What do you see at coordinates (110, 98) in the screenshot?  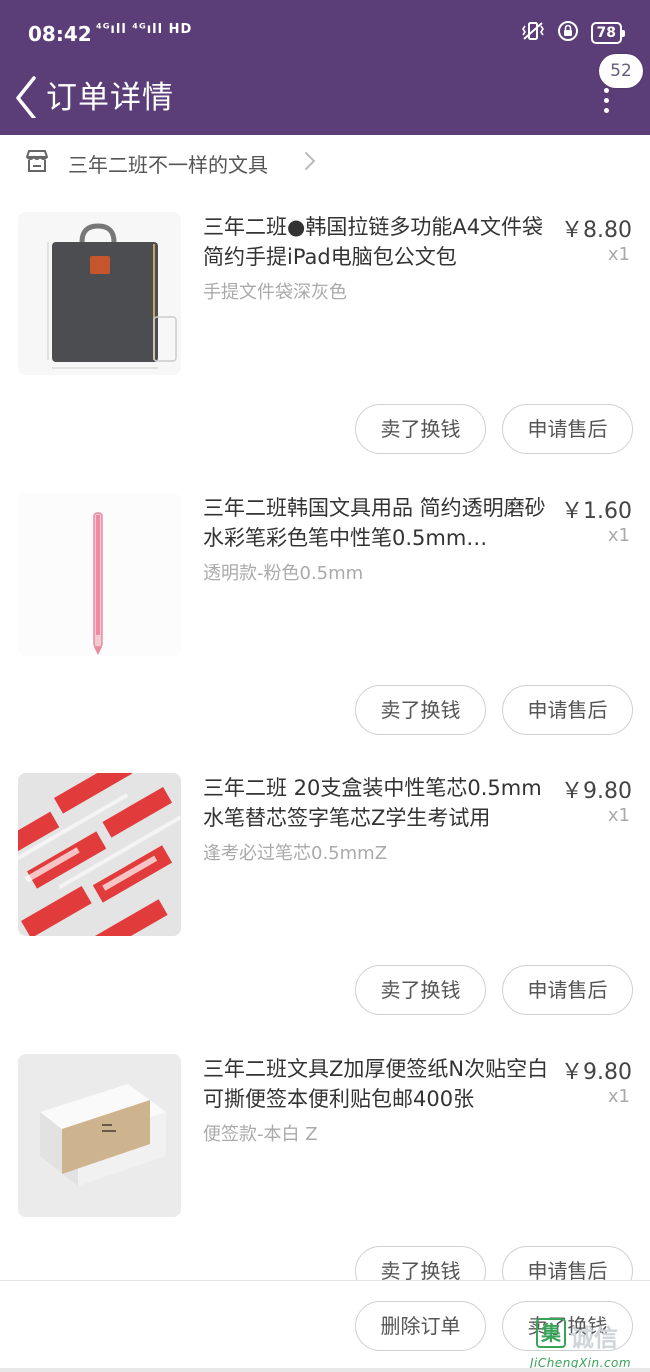 I see `page-title: 订单详情` at bounding box center [110, 98].